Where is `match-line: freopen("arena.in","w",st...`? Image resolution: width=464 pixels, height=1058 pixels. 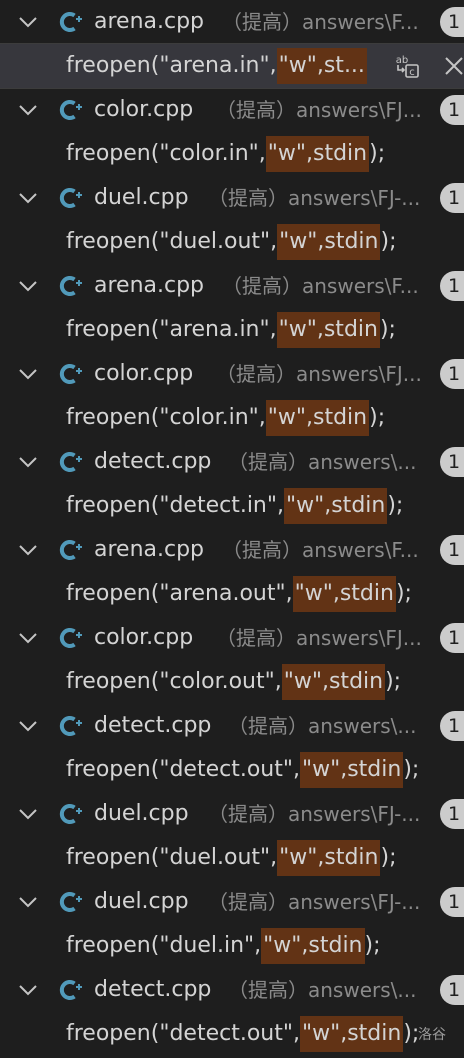 match-line: freopen("arena.in","w",st... is located at coordinates (216, 66).